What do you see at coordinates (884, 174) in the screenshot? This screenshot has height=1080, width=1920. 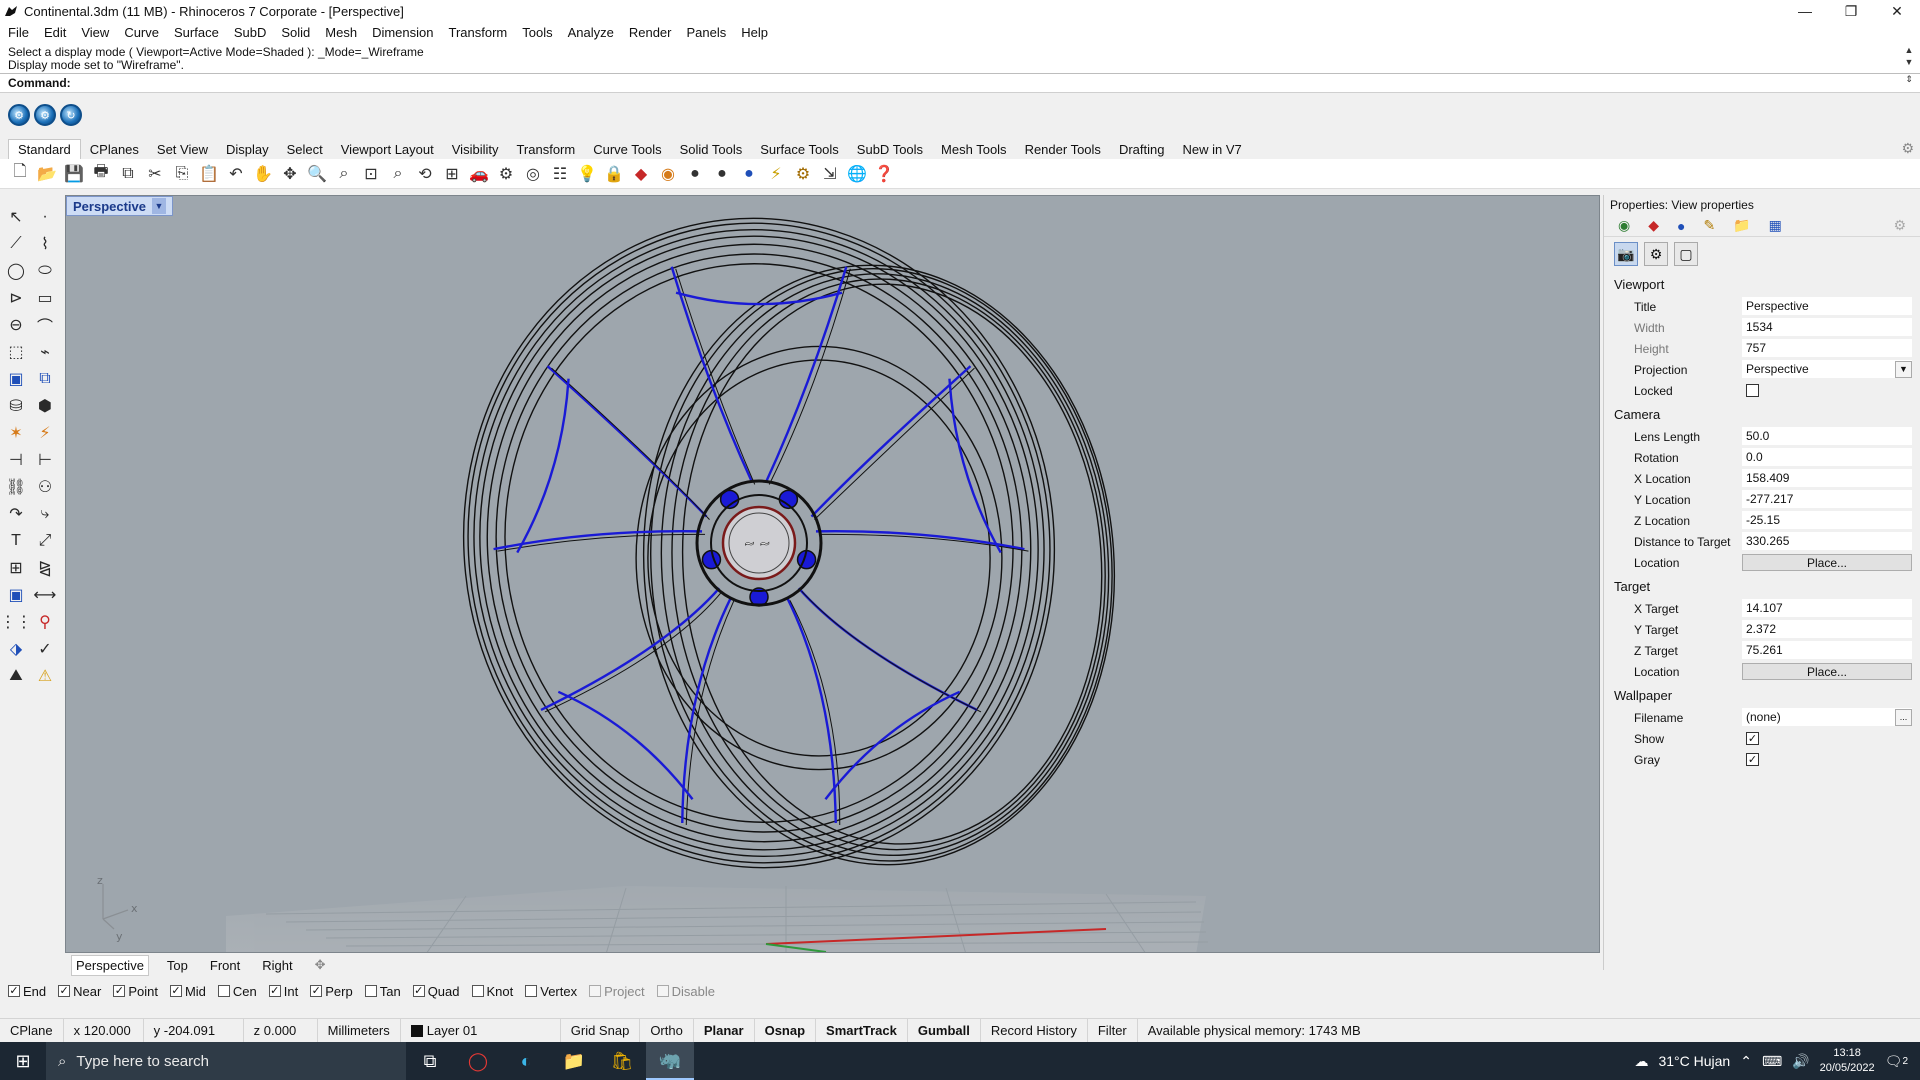 I see `help-icon: ❓` at bounding box center [884, 174].